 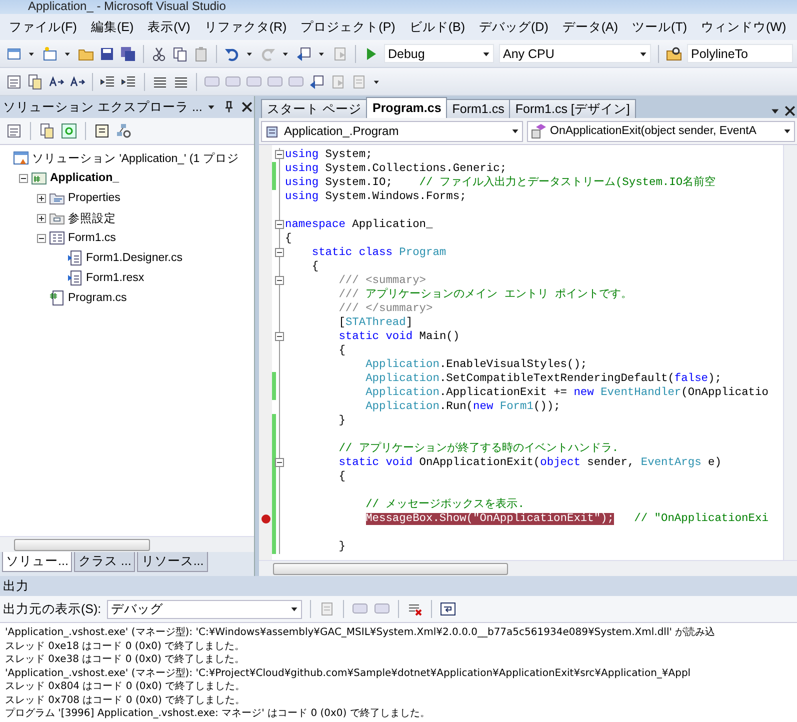 I want to click on menu-item: ビルド(B), so click(x=437, y=27).